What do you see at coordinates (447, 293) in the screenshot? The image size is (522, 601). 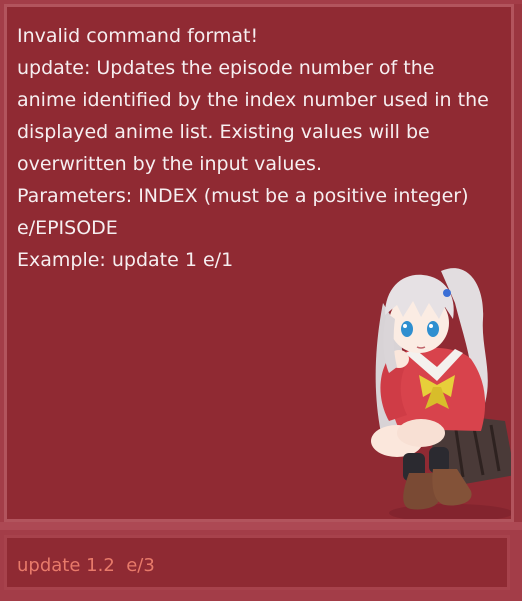 I see `mascot-hair-clip` at bounding box center [447, 293].